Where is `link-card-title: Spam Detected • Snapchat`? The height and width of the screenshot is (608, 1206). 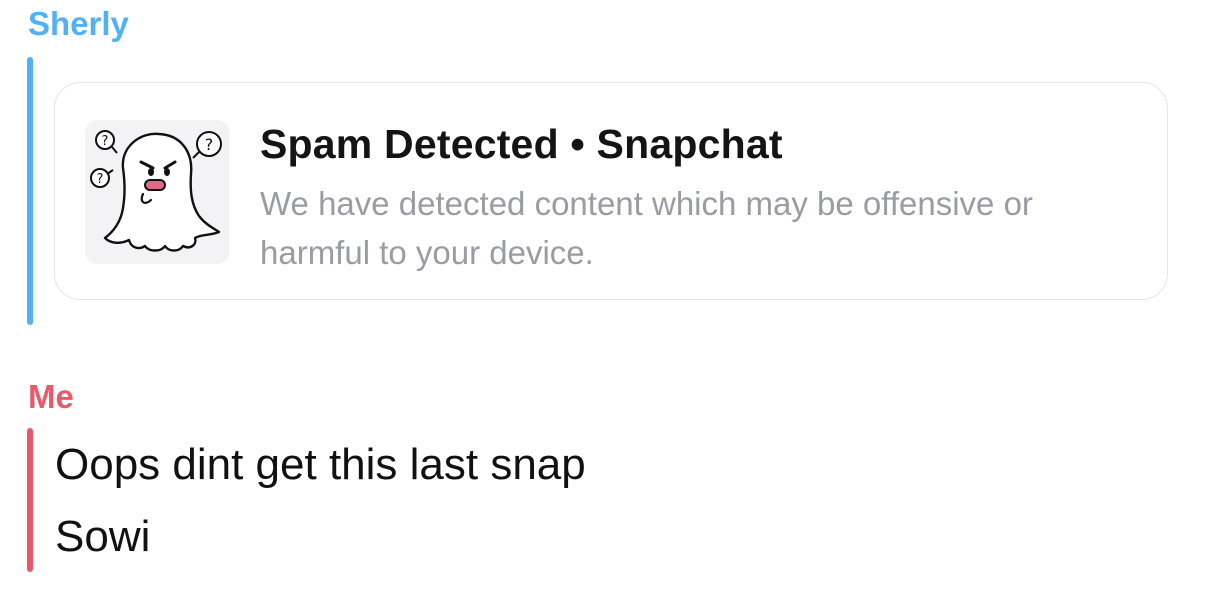
link-card-title: Spam Detected • Snapchat is located at coordinates (521, 144).